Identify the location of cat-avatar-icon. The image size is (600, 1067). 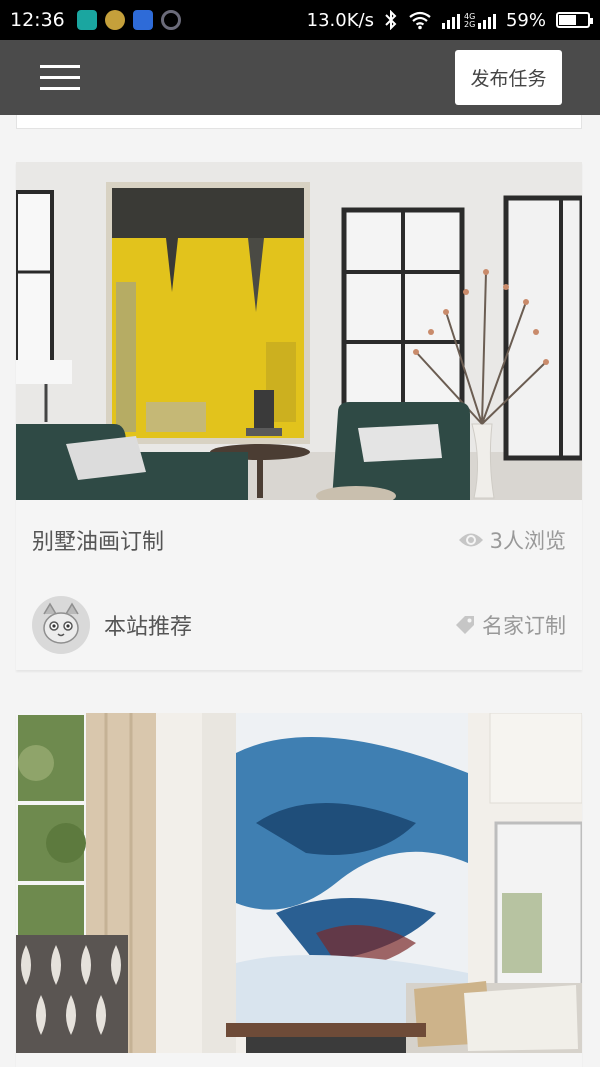
(61, 623).